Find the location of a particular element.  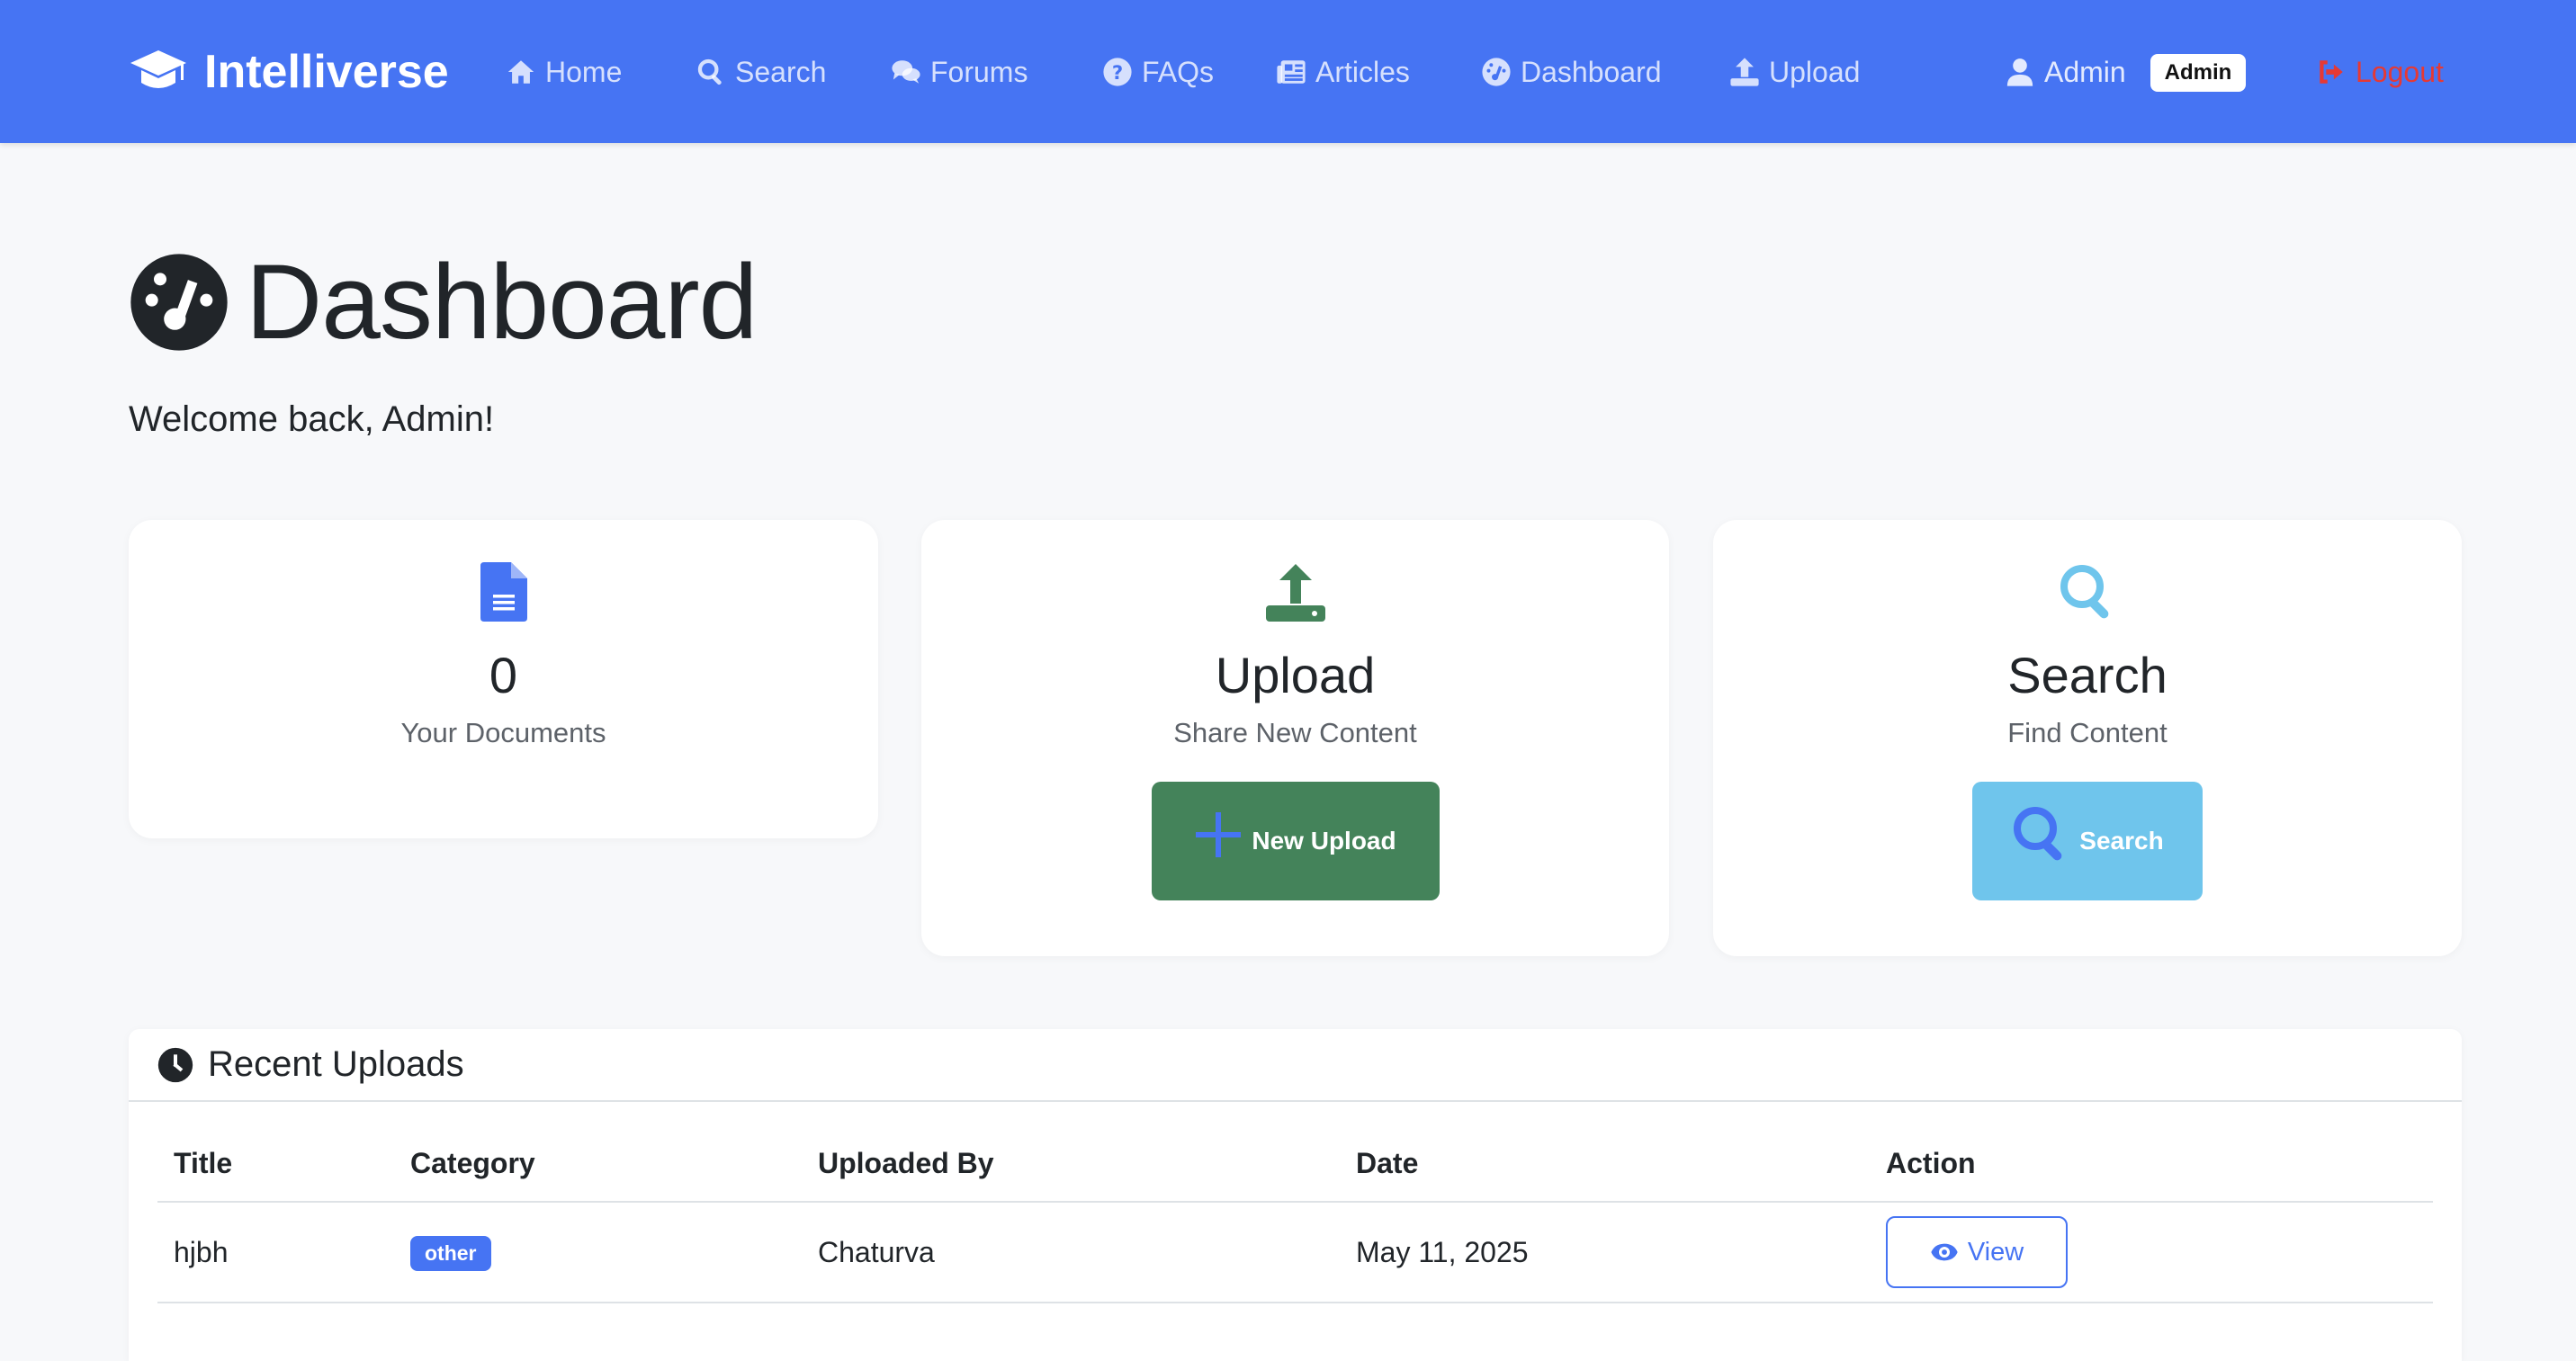

page-header: Dashboard is located at coordinates (444, 302).